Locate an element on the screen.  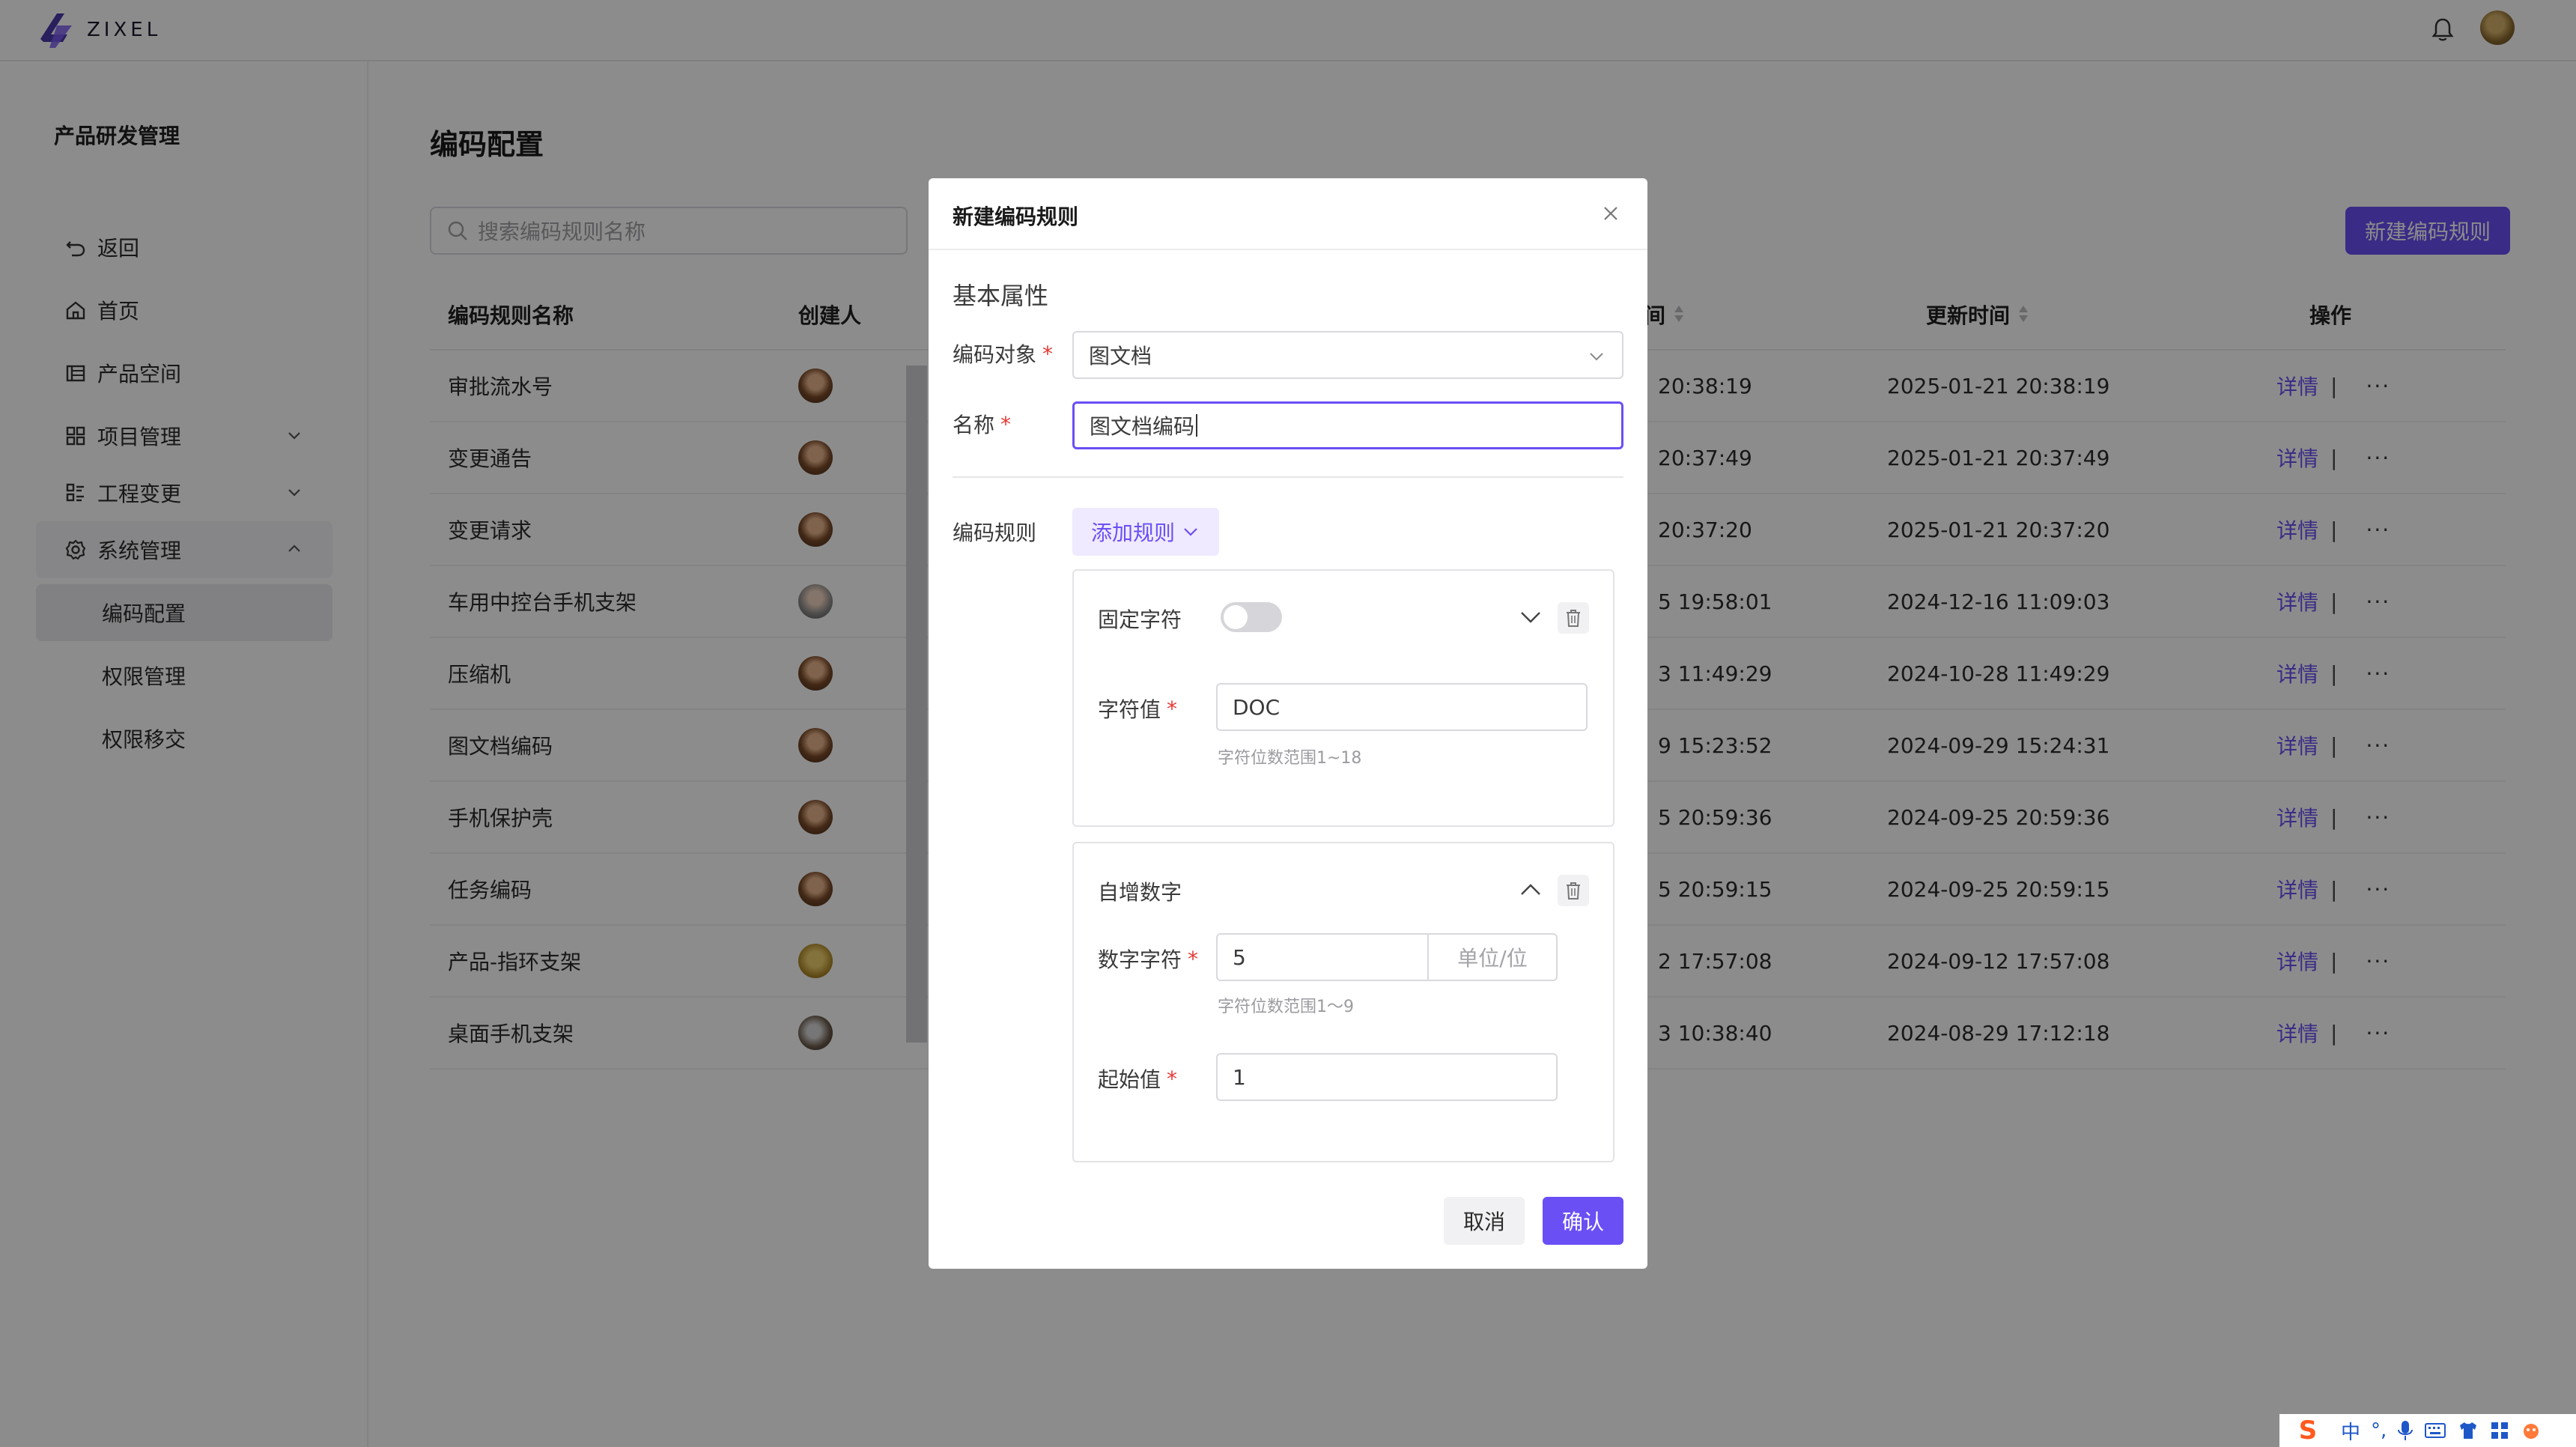
skin-icon is located at coordinates (2468, 1430).